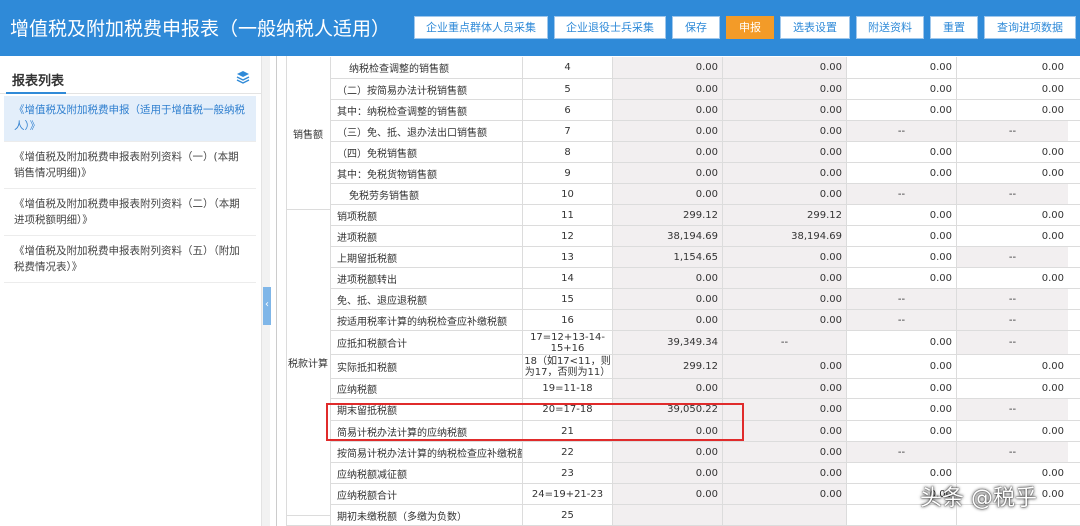 The height and width of the screenshot is (526, 1080). What do you see at coordinates (567, 515) in the screenshot?
I see `row-number: 25` at bounding box center [567, 515].